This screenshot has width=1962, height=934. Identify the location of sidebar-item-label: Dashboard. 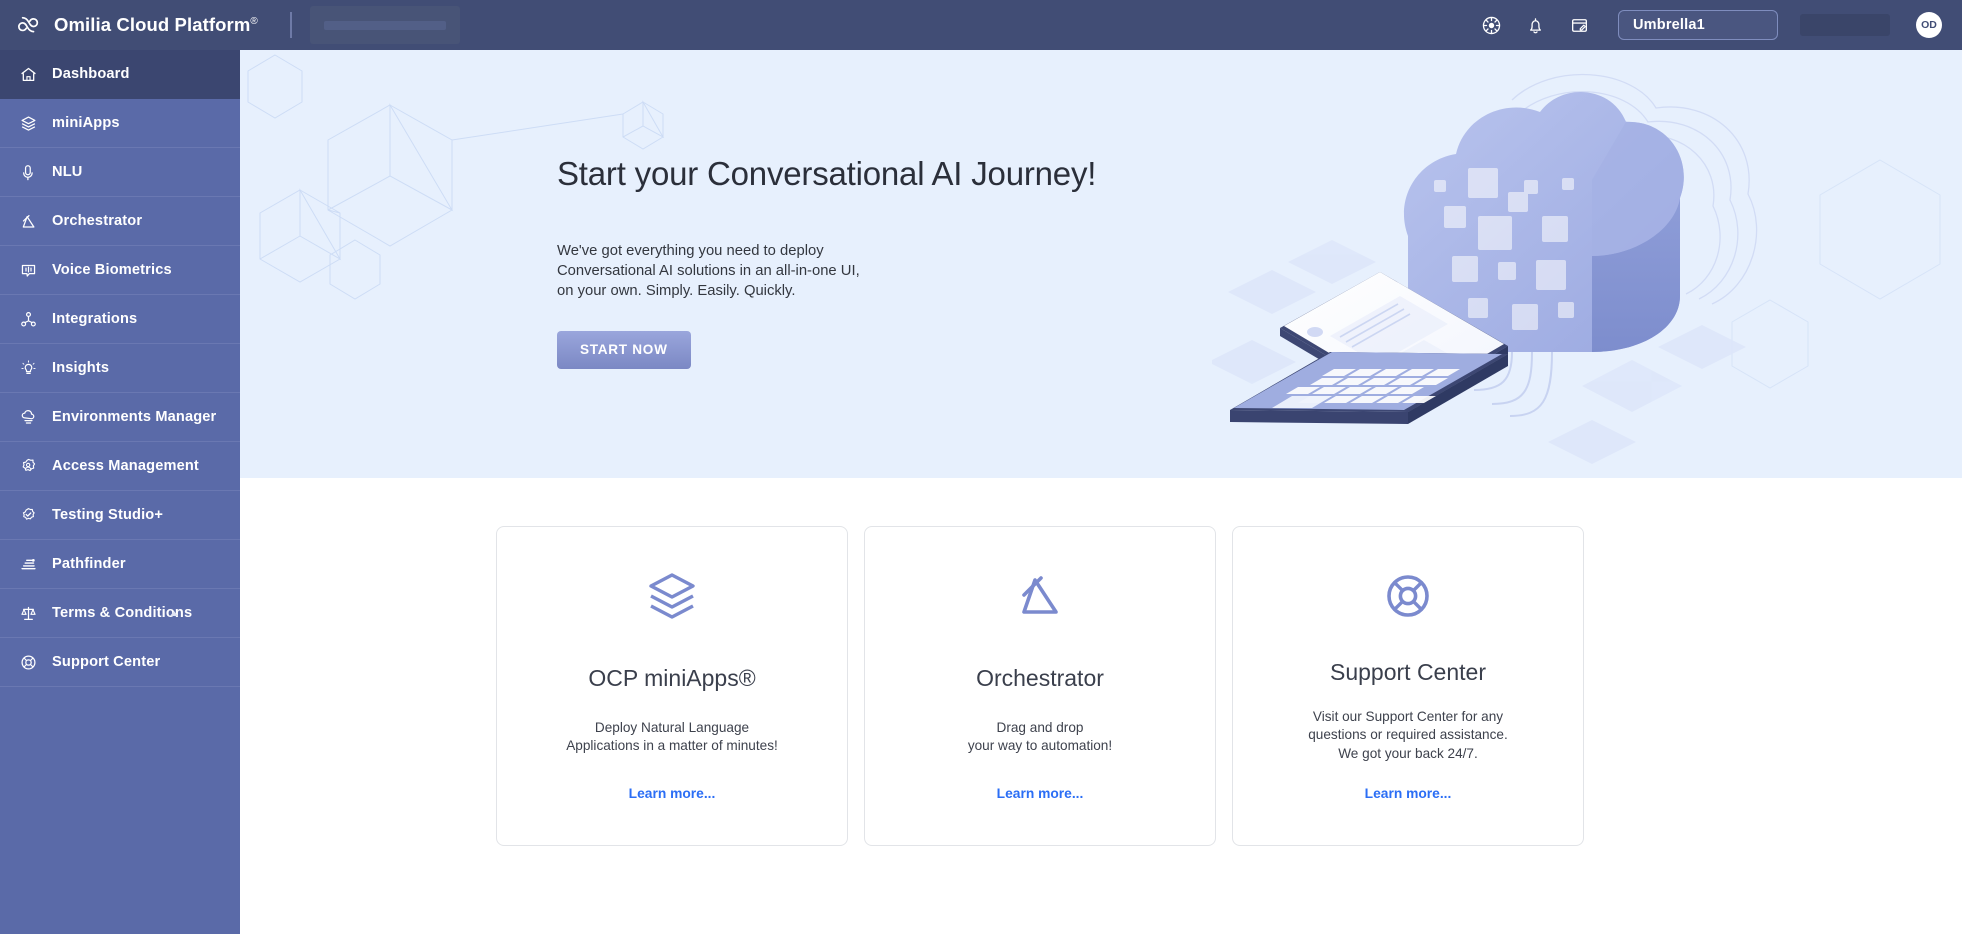
(91, 74).